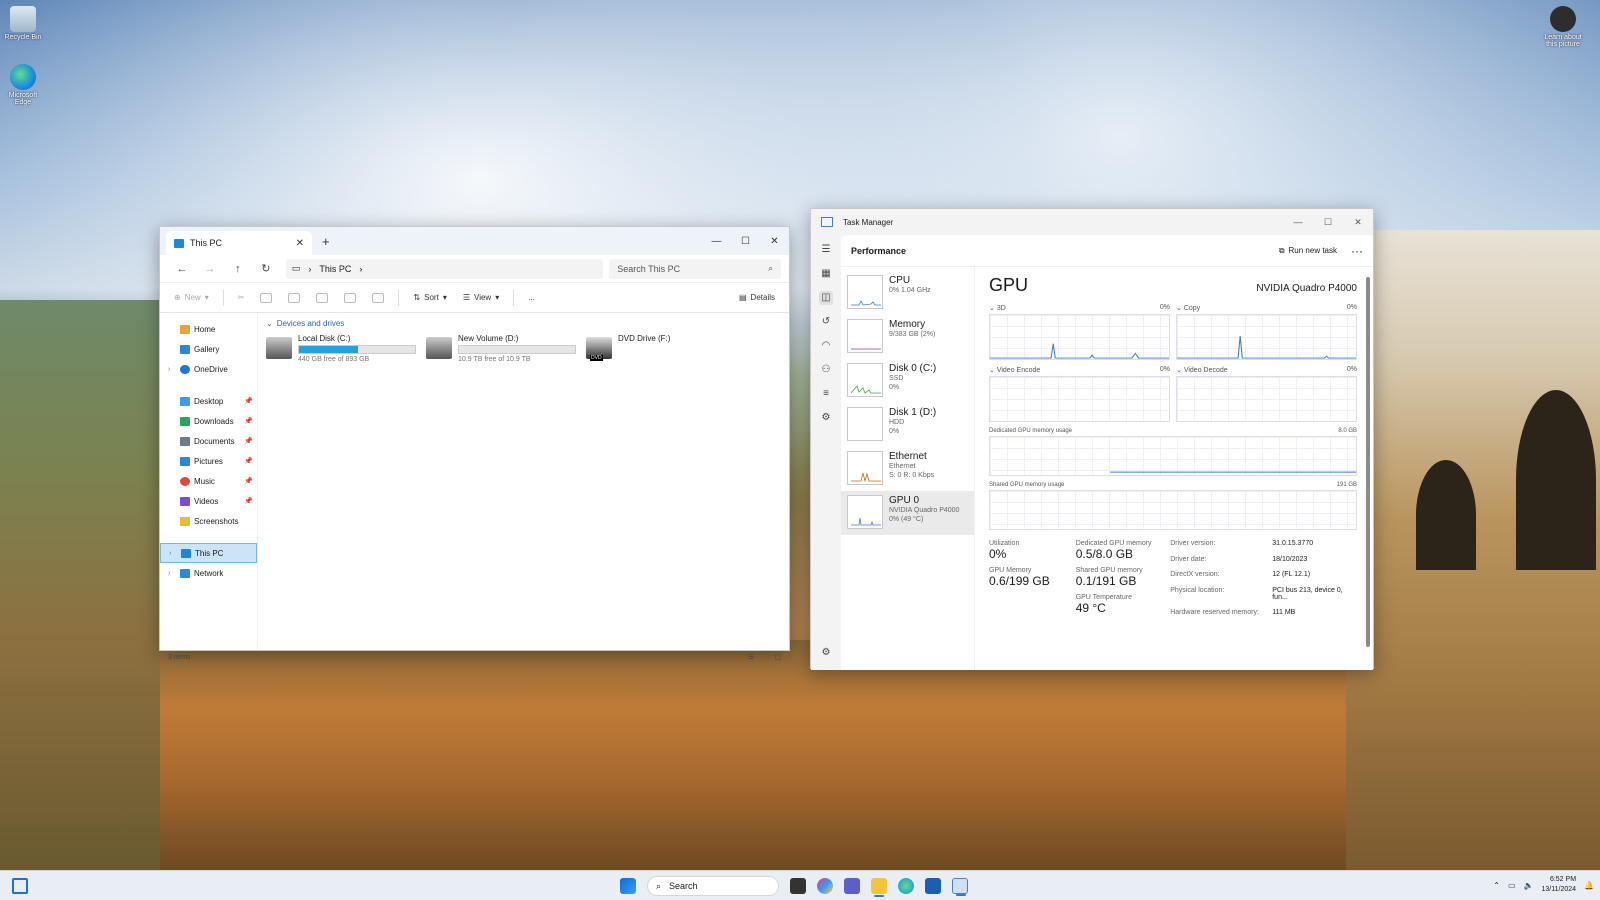  I want to click on new-button: ⊕ New ▾, so click(191, 298).